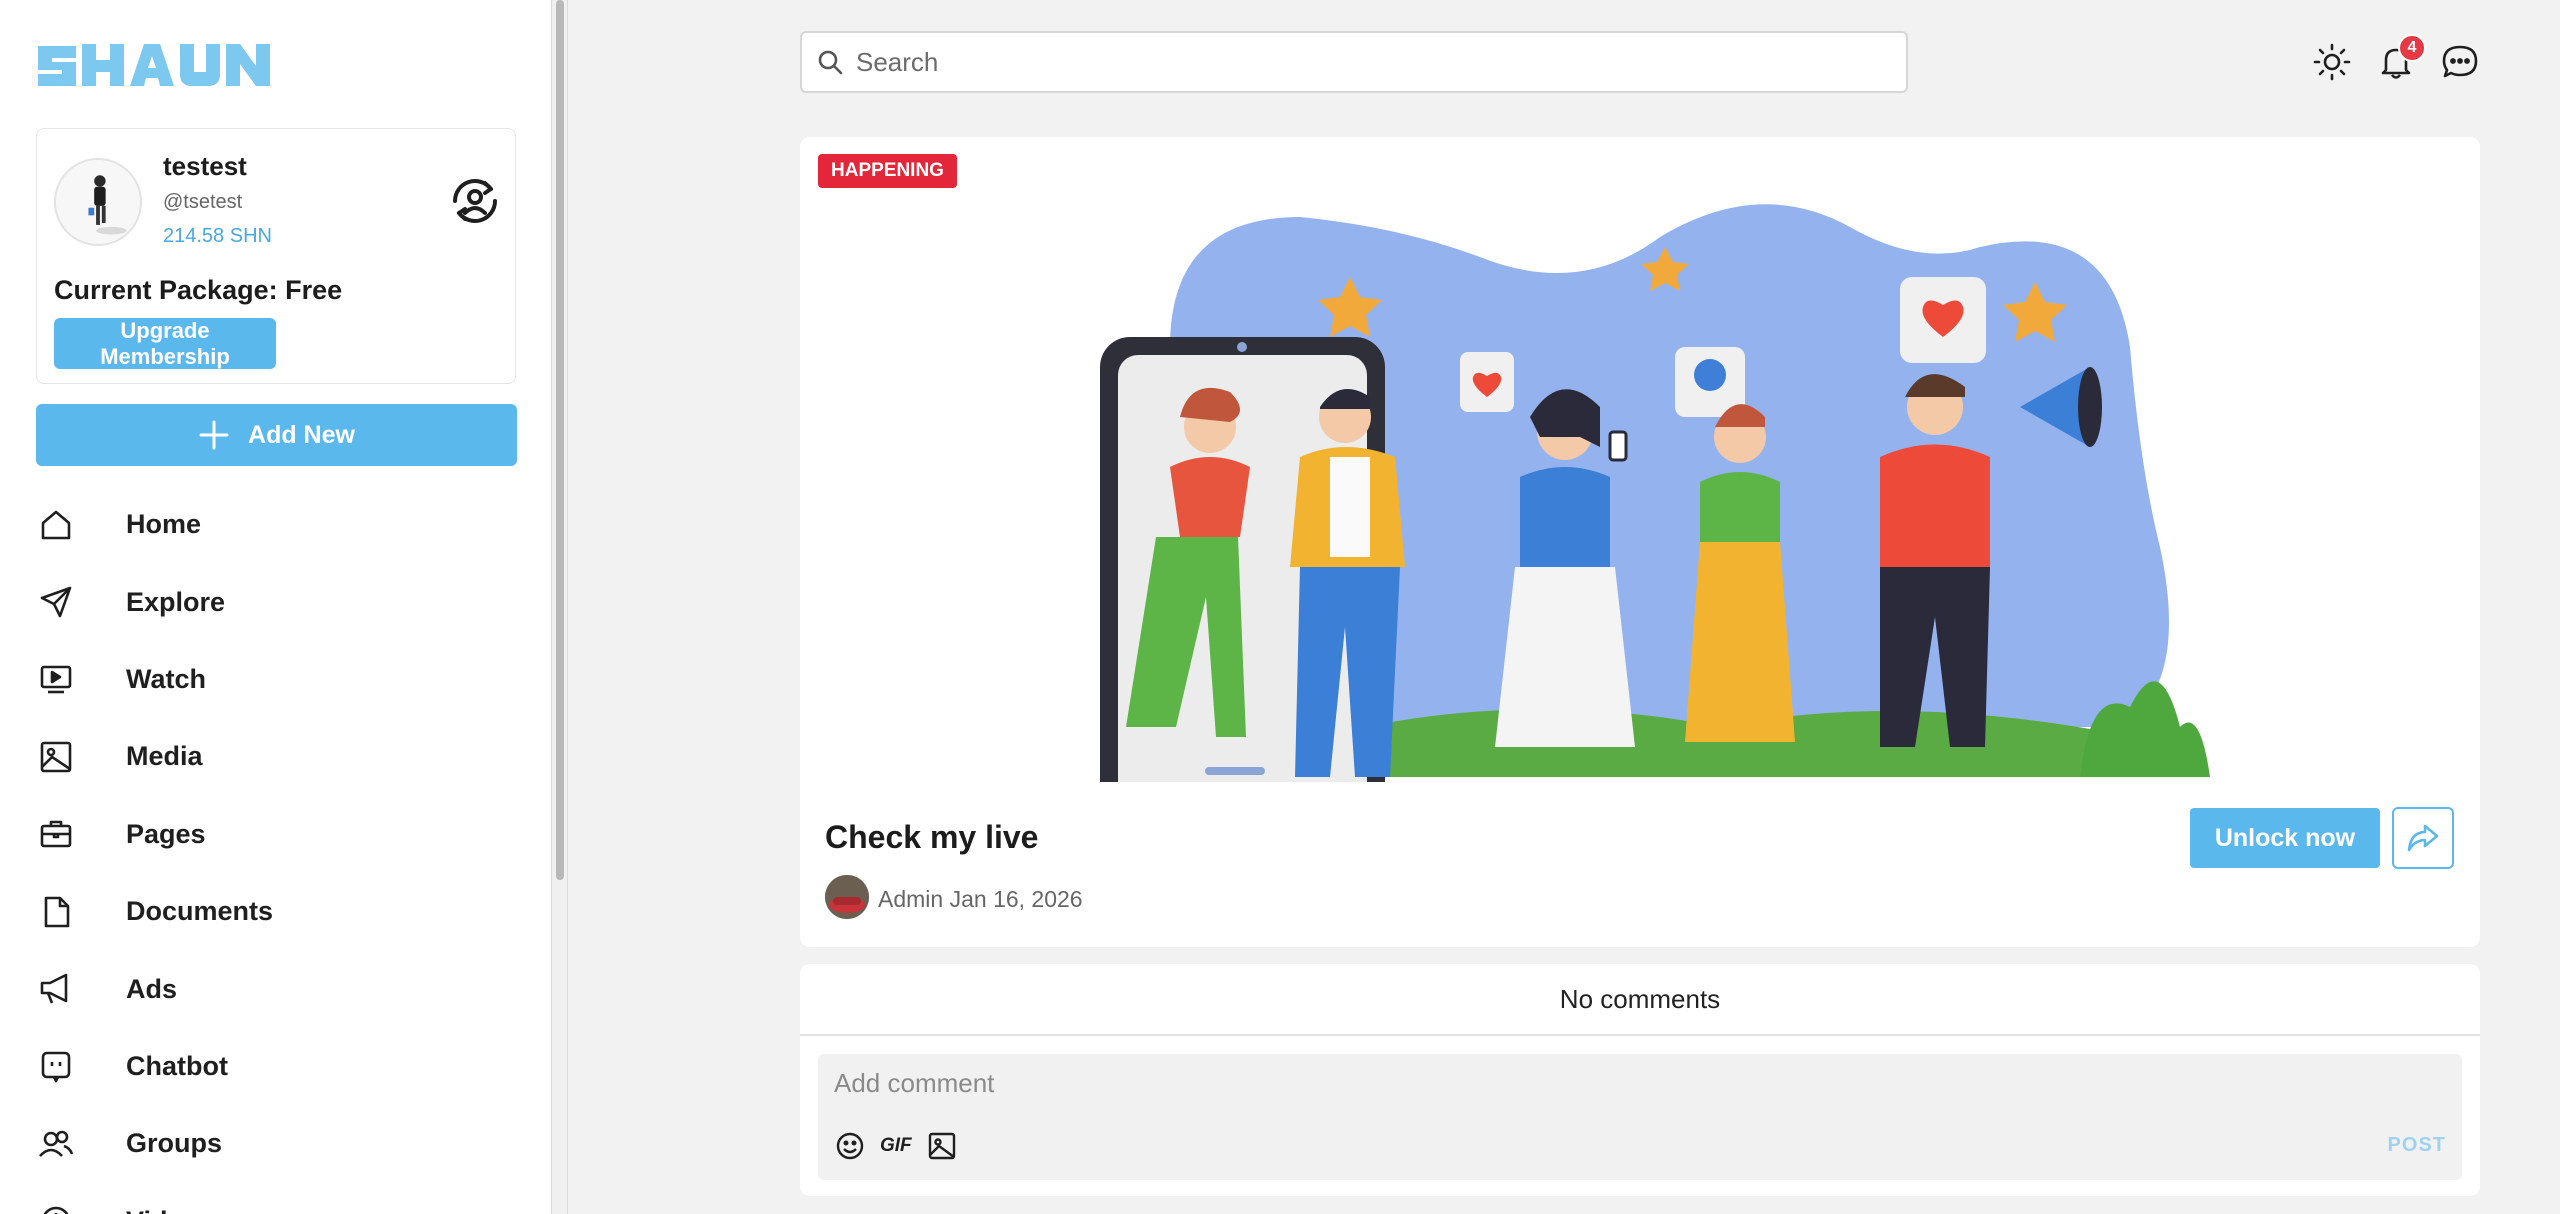 The width and height of the screenshot is (2560, 1214). What do you see at coordinates (98, 202) in the screenshot?
I see `avatar` at bounding box center [98, 202].